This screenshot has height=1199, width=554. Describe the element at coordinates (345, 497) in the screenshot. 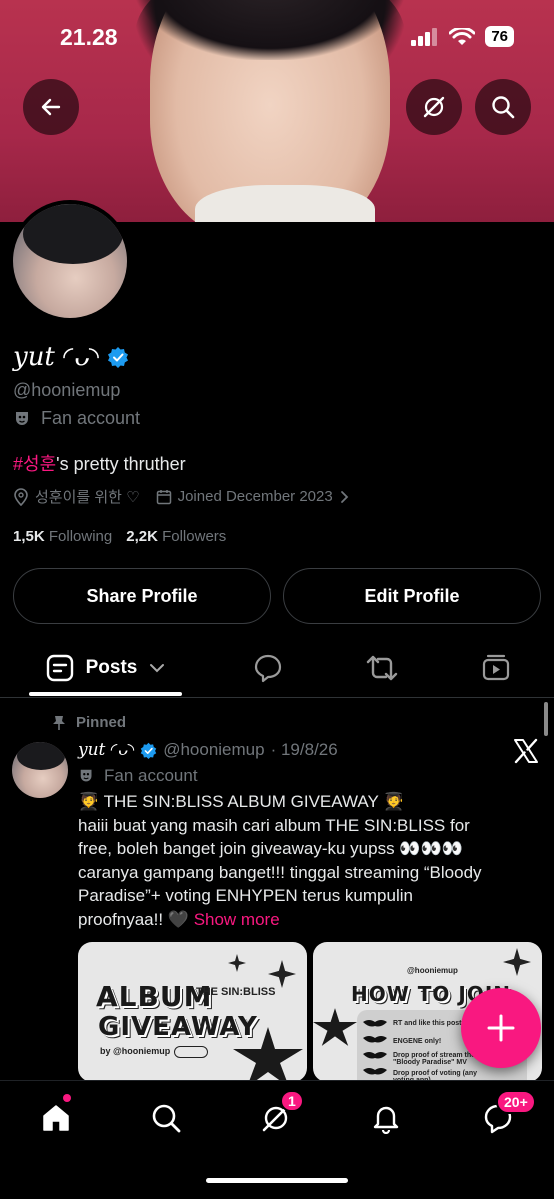

I see `chevron-right-icon` at that location.